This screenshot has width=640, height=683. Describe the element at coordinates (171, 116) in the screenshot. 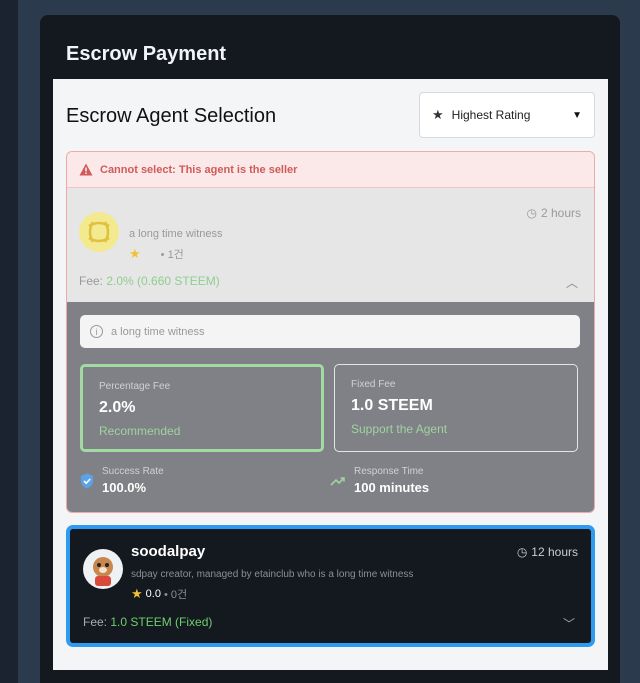

I see `panel-title: Escrow Agent Selection` at that location.